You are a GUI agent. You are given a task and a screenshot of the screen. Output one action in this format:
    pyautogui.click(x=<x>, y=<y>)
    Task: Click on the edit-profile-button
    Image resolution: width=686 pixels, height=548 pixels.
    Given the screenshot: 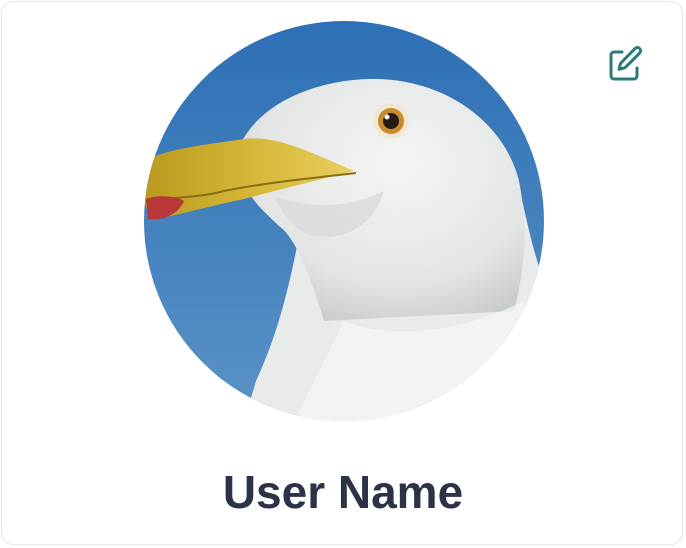 What is the action you would take?
    pyautogui.click(x=625, y=64)
    